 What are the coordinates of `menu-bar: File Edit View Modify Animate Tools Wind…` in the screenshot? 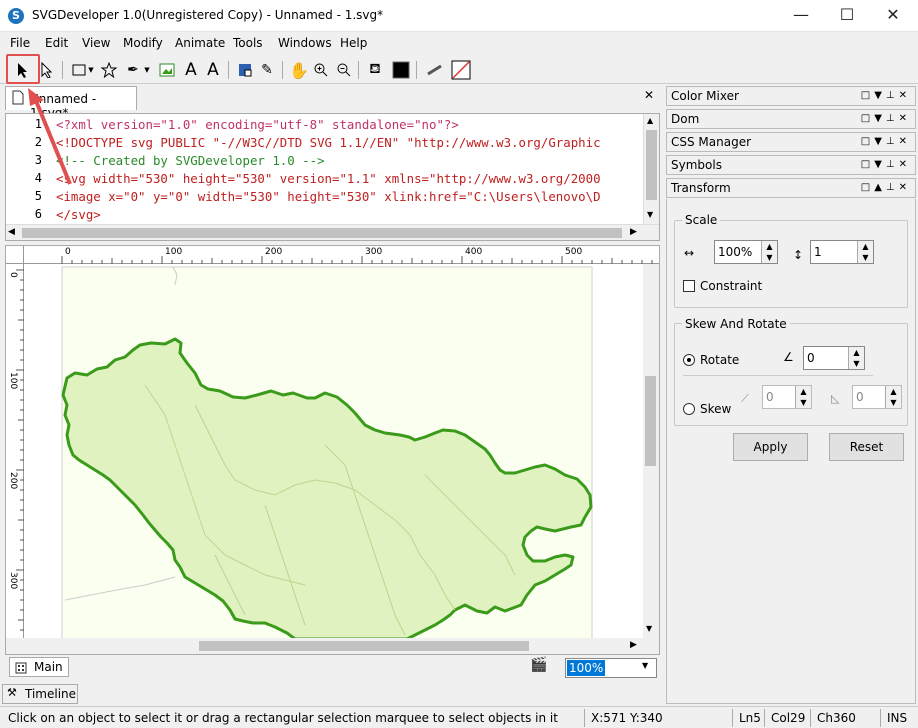 It's located at (459, 44).